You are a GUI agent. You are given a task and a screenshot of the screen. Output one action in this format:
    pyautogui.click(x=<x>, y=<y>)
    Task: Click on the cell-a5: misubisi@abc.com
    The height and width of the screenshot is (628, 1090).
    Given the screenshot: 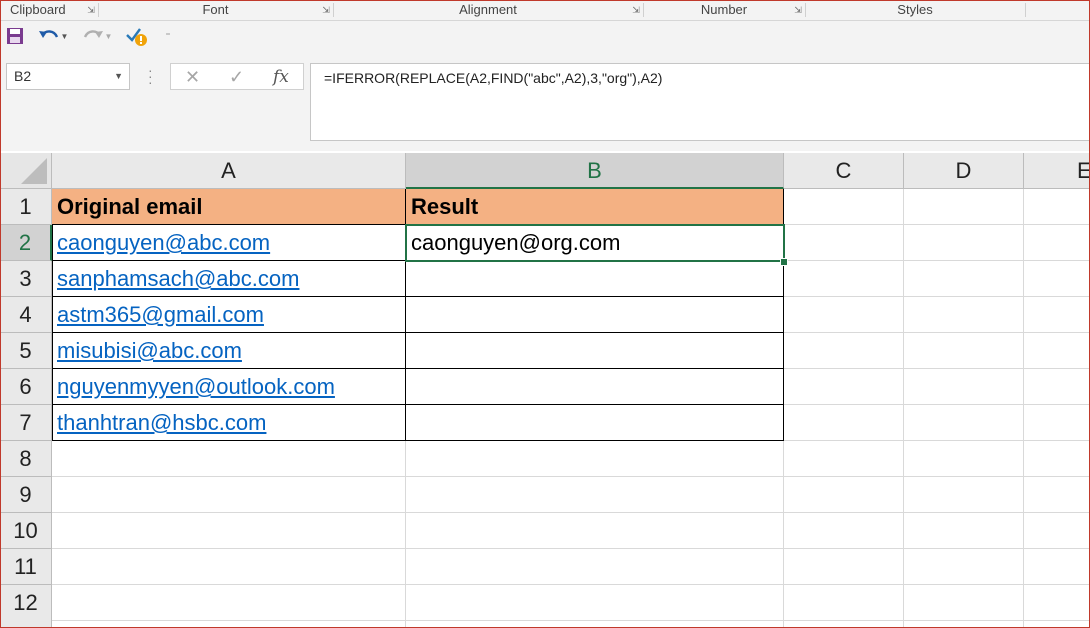 What is the action you would take?
    pyautogui.click(x=229, y=351)
    